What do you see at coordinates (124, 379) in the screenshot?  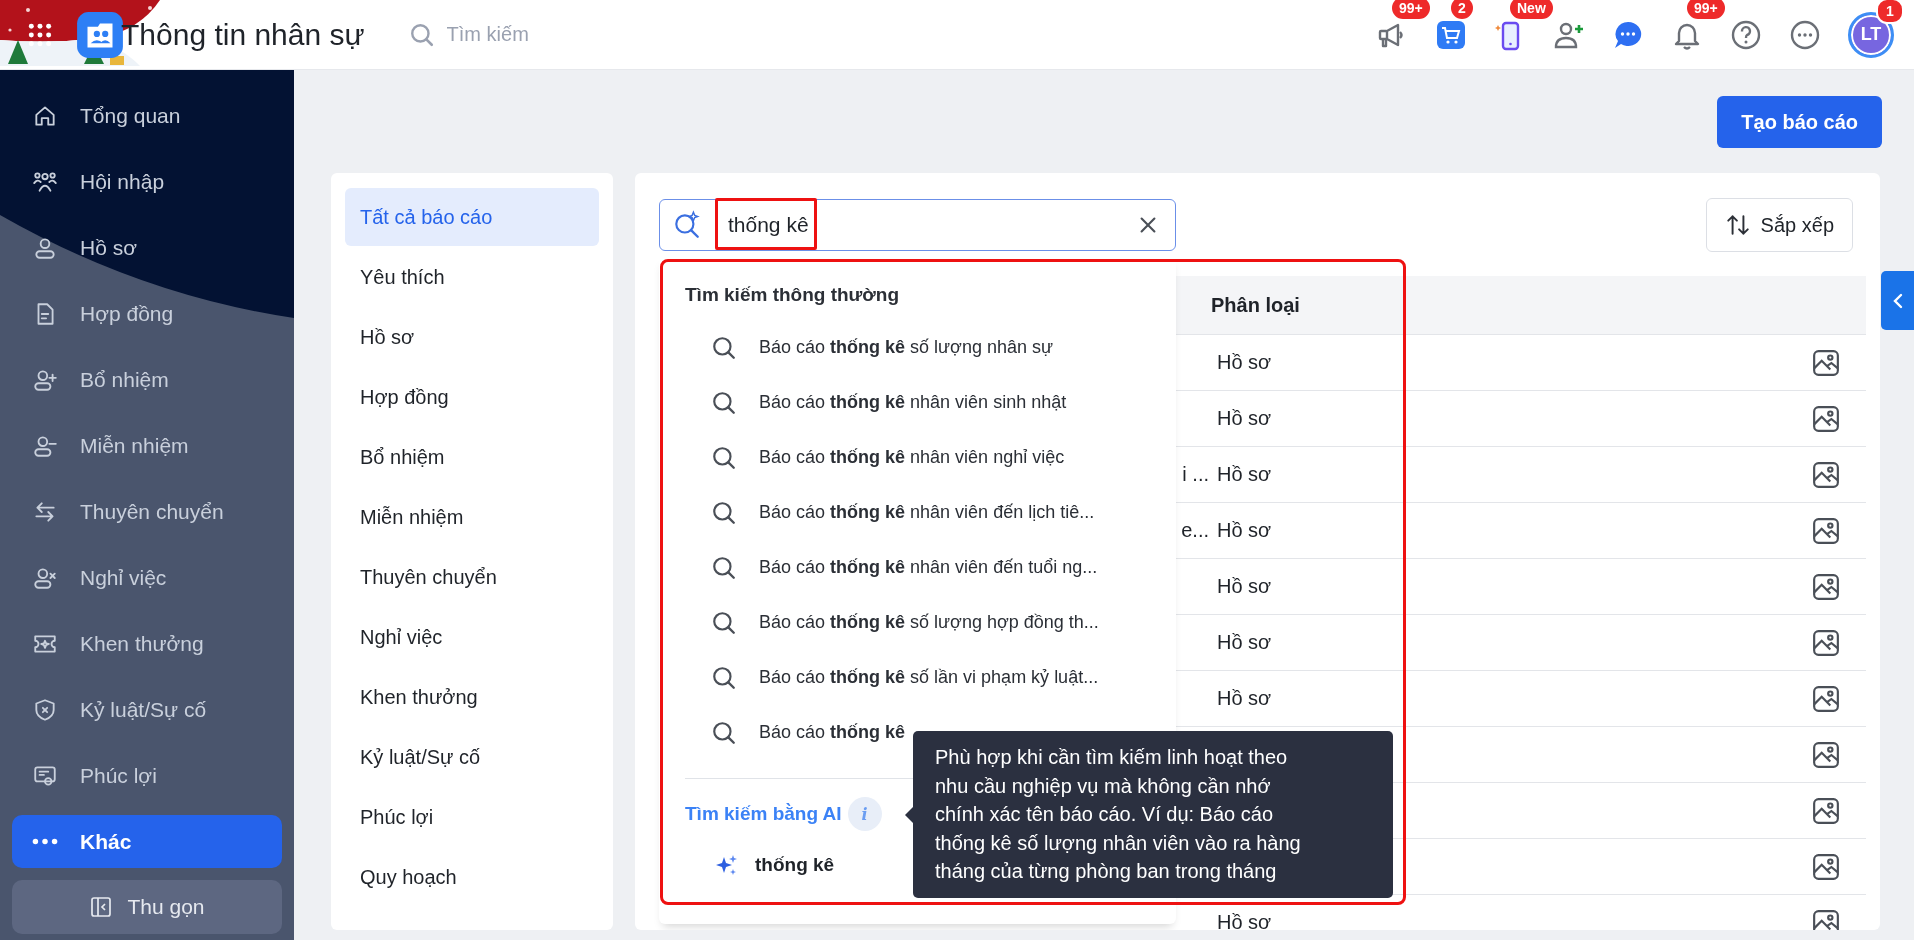 I see `sidebar-item-label: Bổ nhiệm` at bounding box center [124, 379].